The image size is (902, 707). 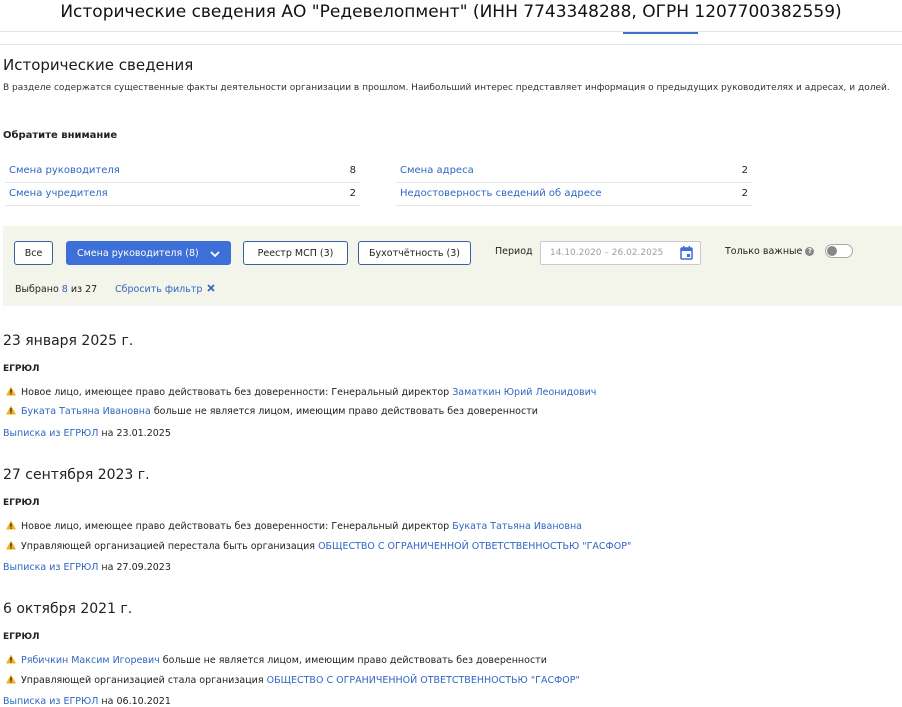 I want to click on summary-row-address-change: Смена адреса 2, so click(x=574, y=171).